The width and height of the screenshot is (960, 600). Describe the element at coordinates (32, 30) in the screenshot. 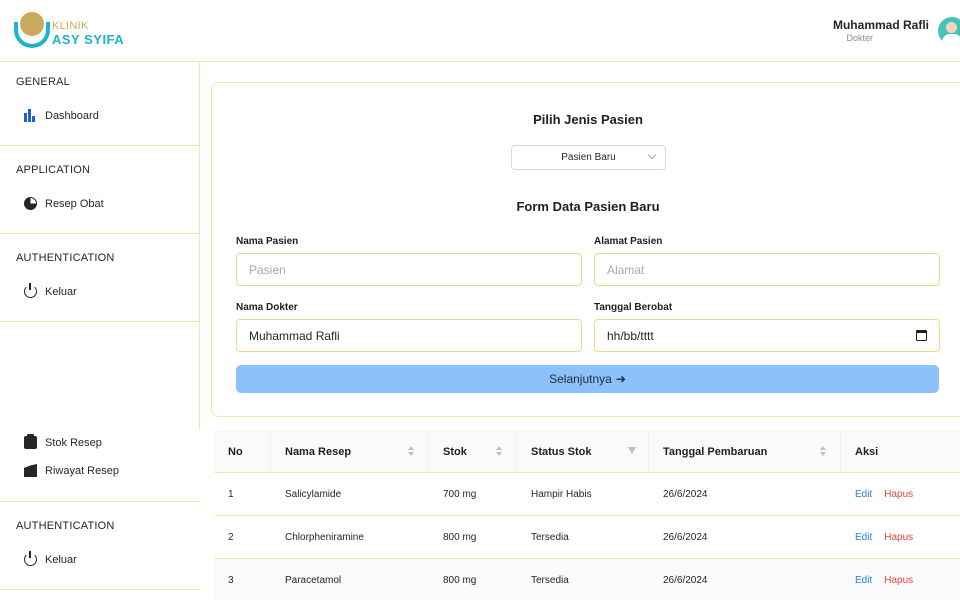

I see `clinic-logo-icon` at that location.